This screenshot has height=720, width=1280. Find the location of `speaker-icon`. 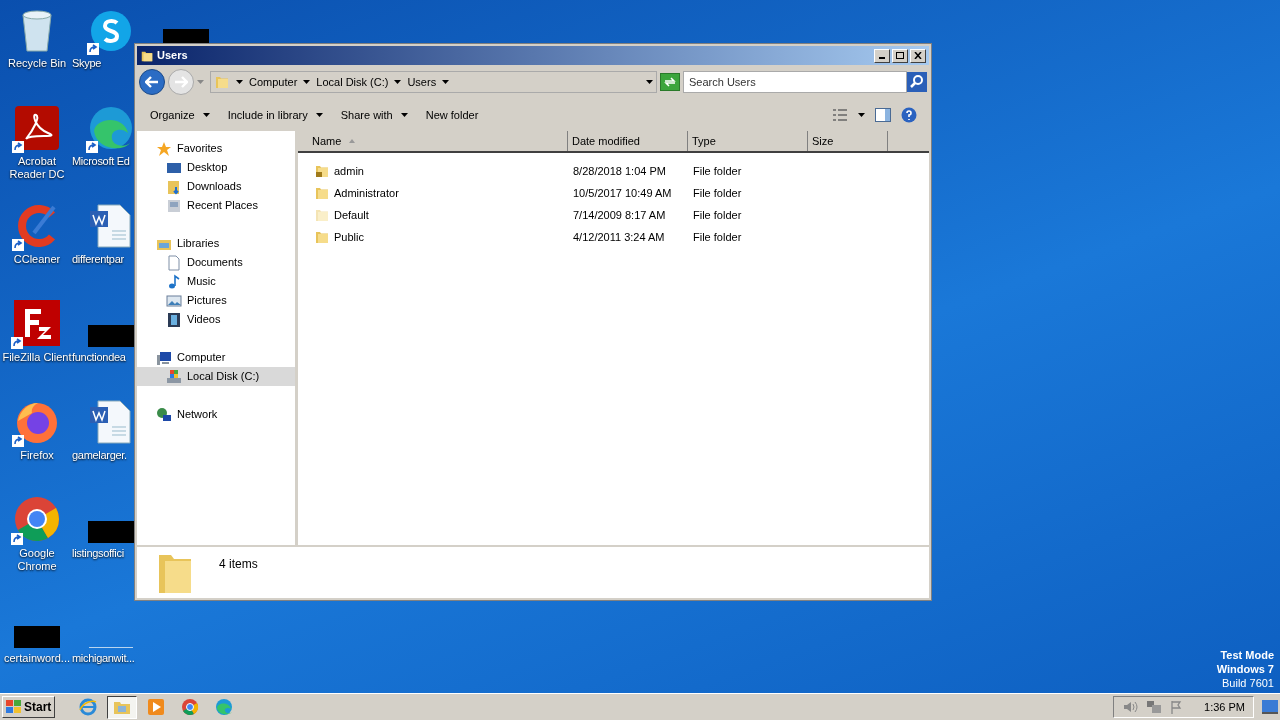

speaker-icon is located at coordinates (1130, 707).